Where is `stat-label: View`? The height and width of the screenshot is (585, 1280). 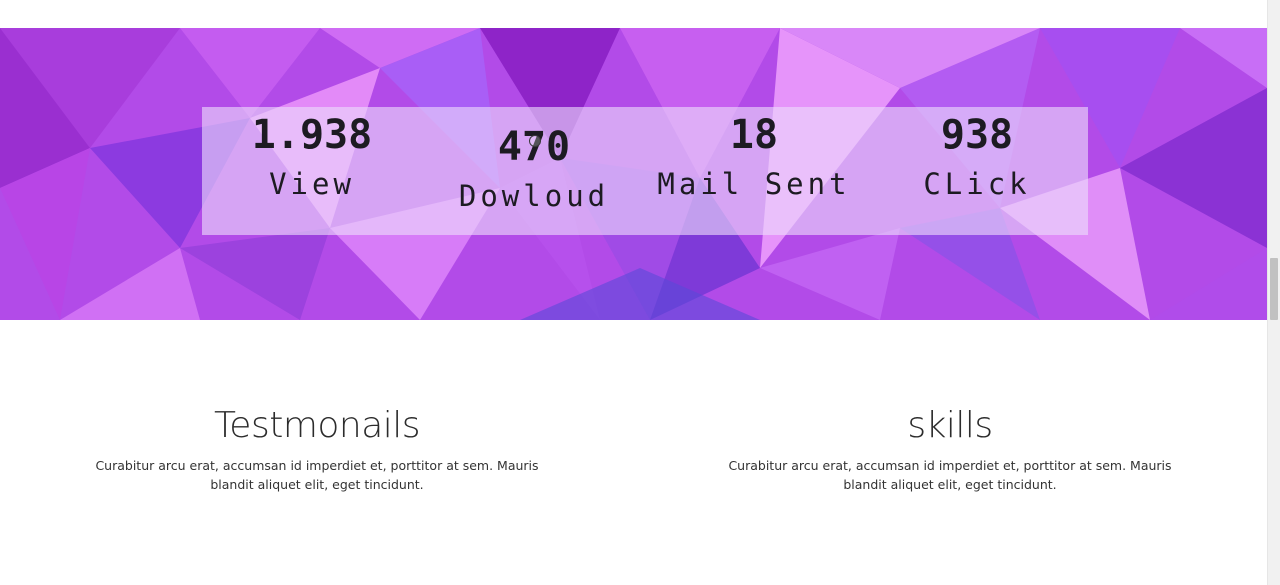
stat-label: View is located at coordinates (312, 184).